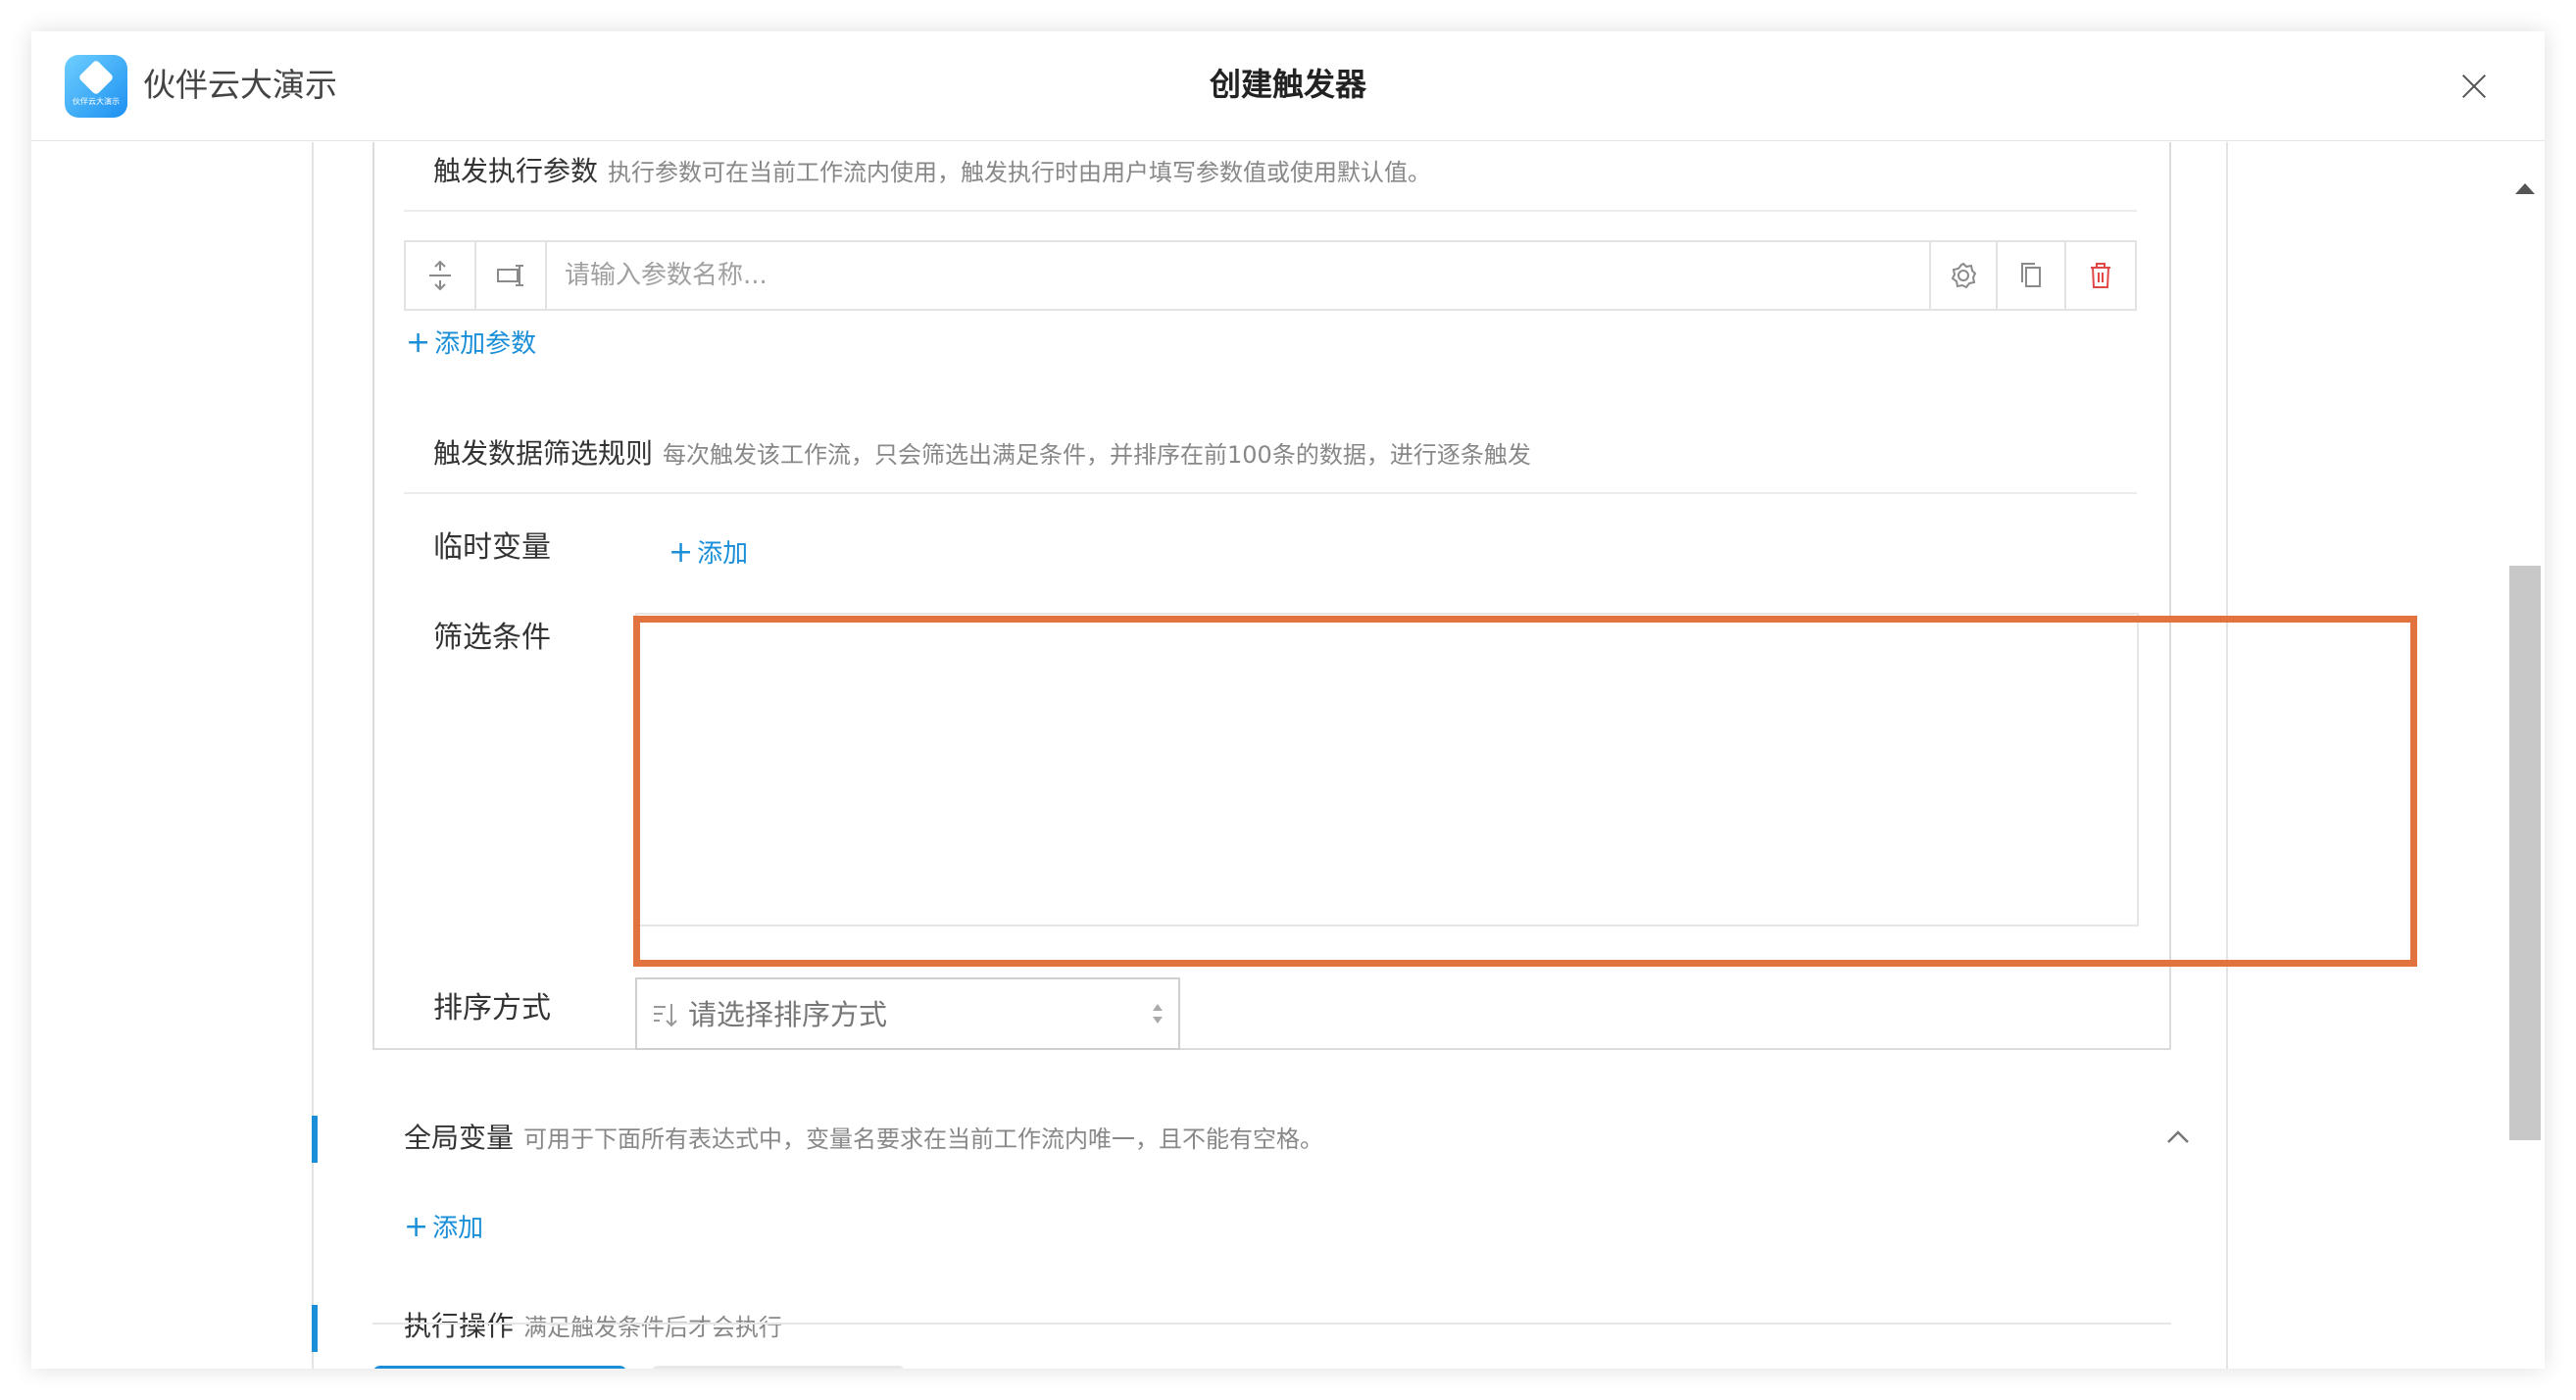  I want to click on global-vars-title: 全局变量, so click(459, 1138).